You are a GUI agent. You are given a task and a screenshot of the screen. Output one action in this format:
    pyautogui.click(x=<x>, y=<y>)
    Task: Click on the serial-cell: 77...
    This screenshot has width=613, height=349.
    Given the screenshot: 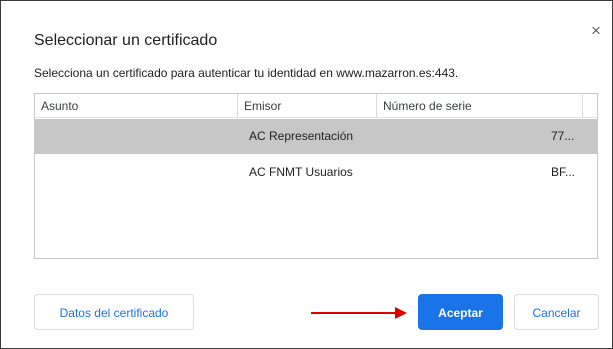 What is the action you would take?
    pyautogui.click(x=563, y=136)
    